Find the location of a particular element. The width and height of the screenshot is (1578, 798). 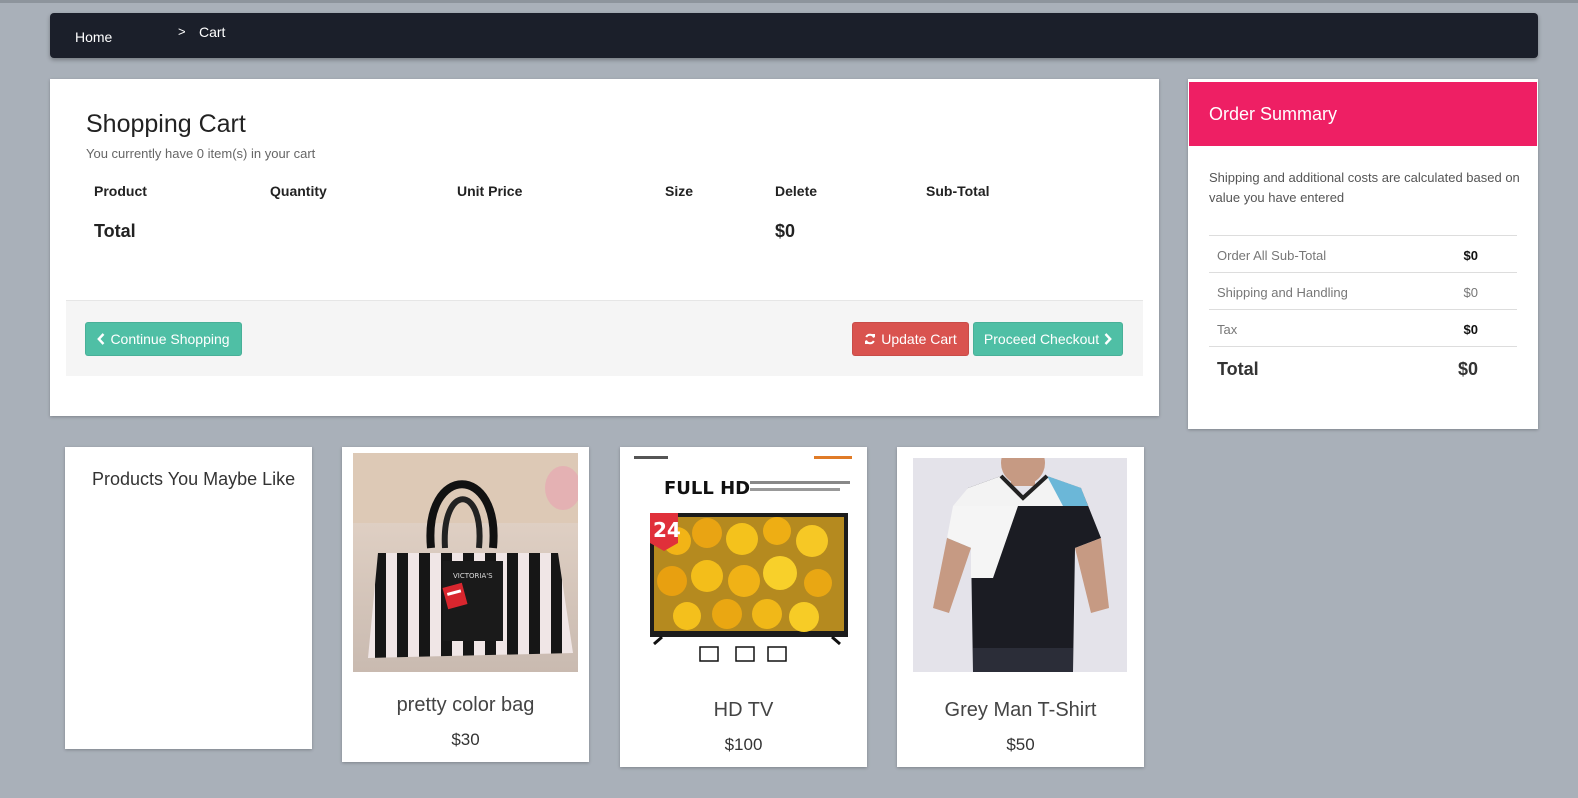

product-name: HD TV is located at coordinates (743, 710).